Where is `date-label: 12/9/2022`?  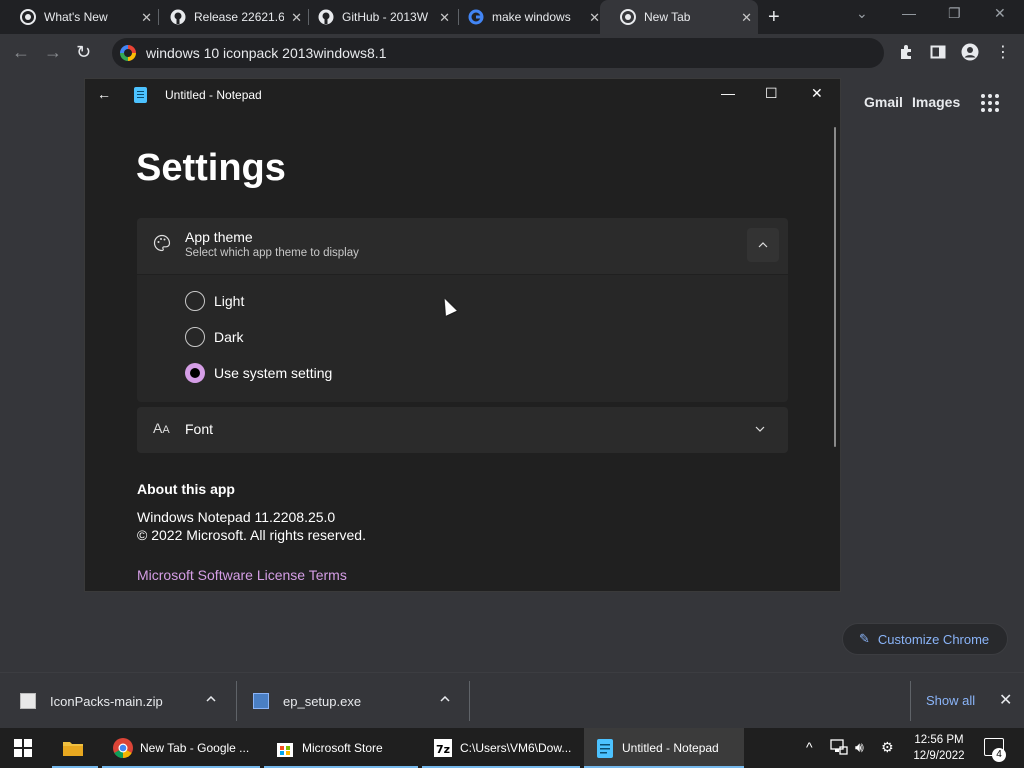 date-label: 12/9/2022 is located at coordinates (939, 756).